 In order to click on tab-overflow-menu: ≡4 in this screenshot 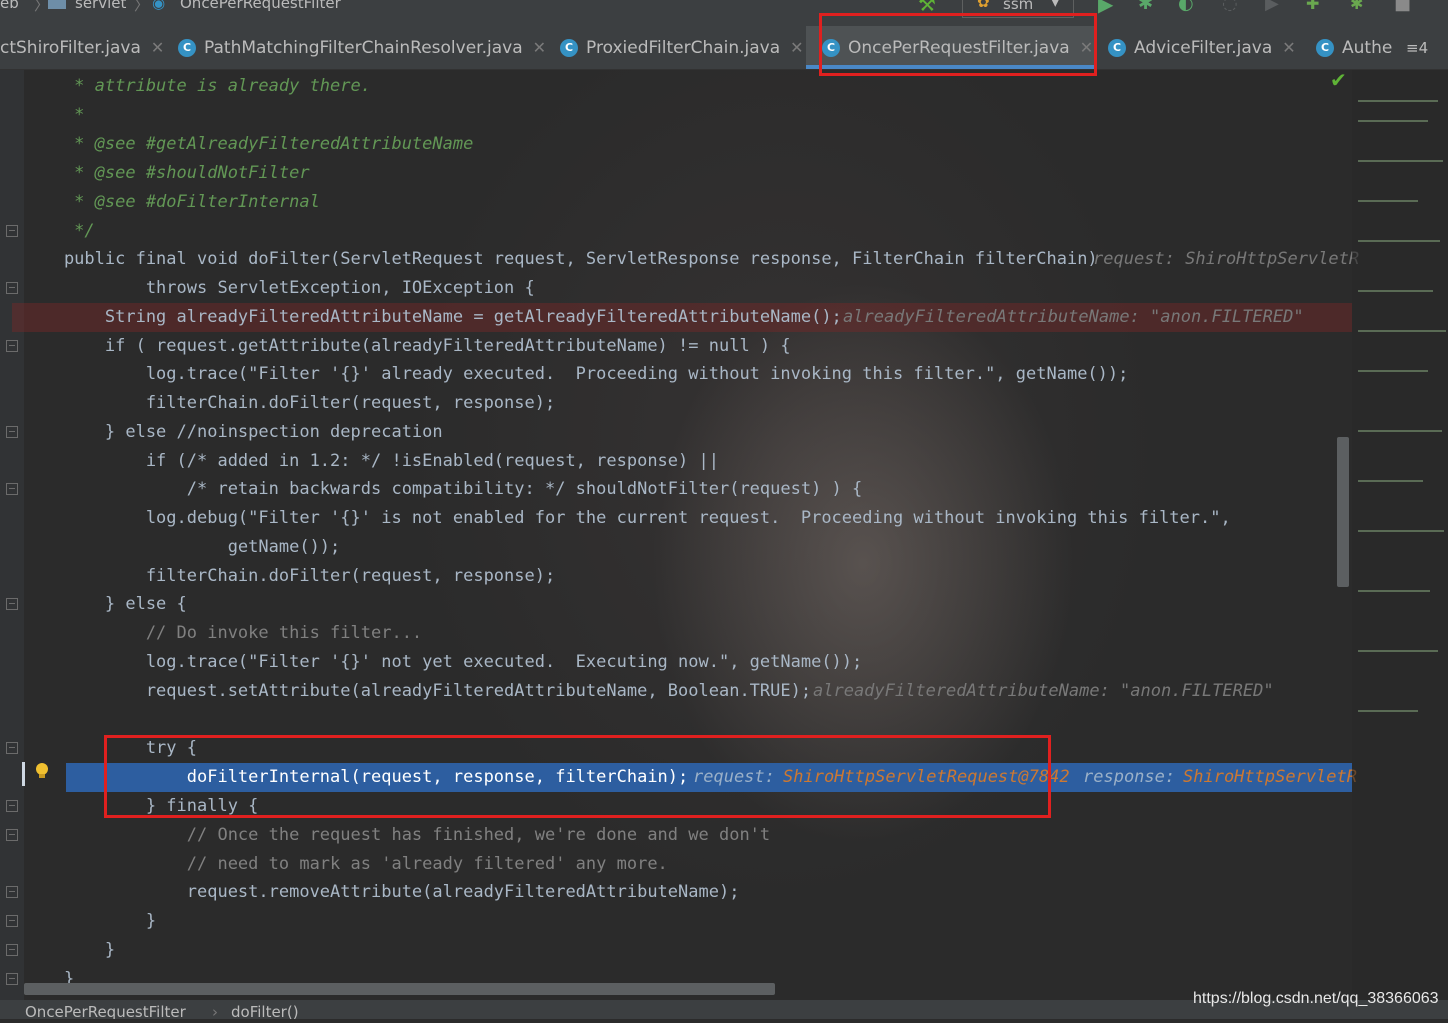, I will do `click(1415, 47)`.